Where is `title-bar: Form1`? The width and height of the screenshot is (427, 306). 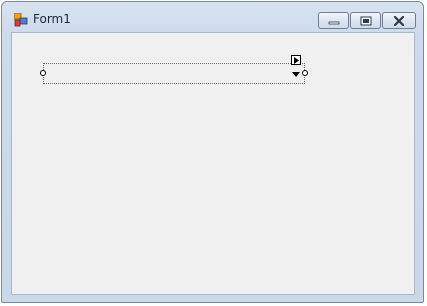 title-bar: Form1 is located at coordinates (212, 17).